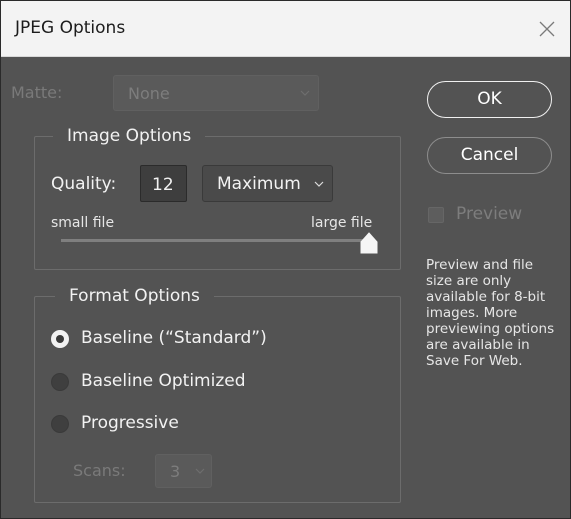  What do you see at coordinates (149, 93) in the screenshot?
I see `matte-value: None` at bounding box center [149, 93].